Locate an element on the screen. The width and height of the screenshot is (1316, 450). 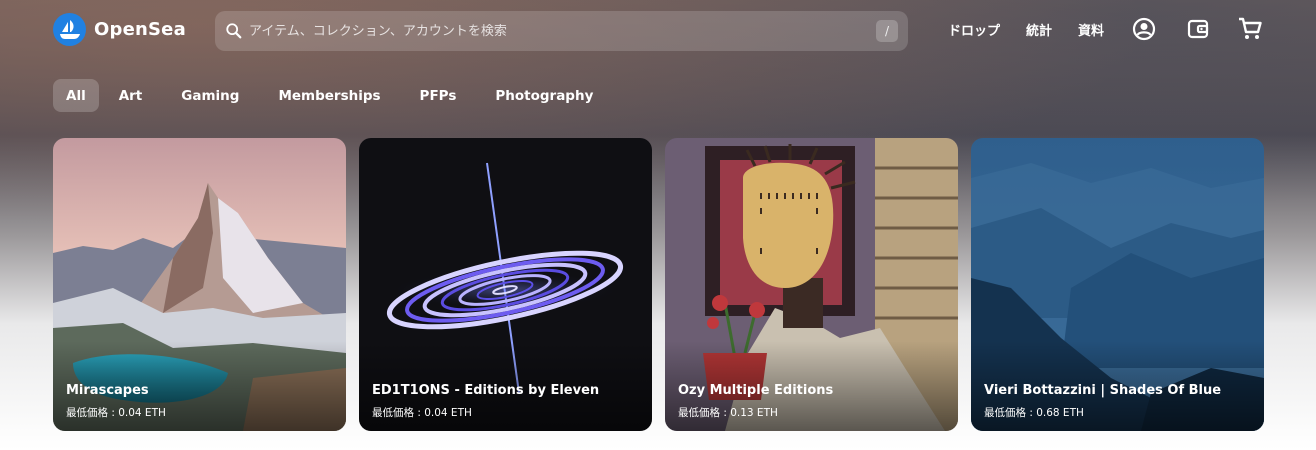
tab-photography: Photography is located at coordinates (544, 95).